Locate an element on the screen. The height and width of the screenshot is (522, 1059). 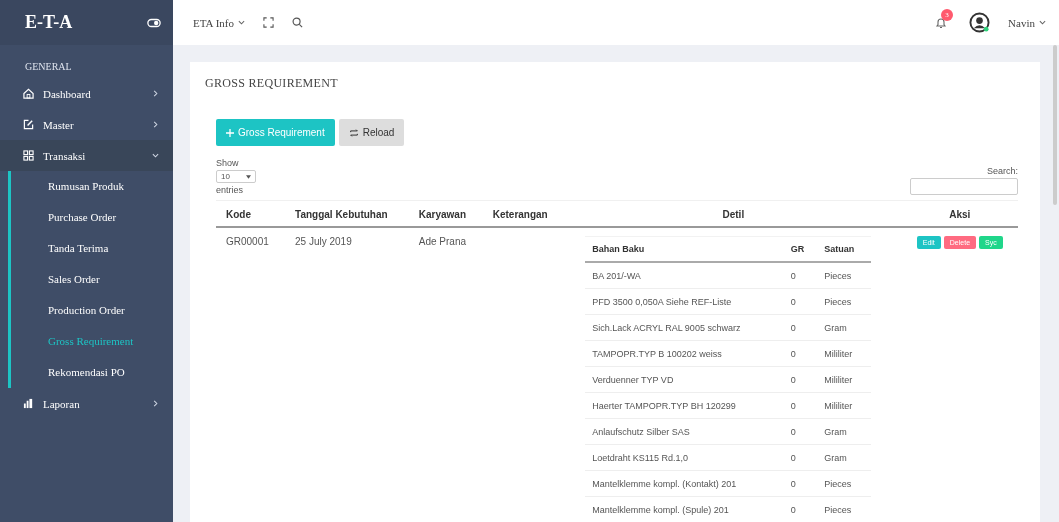
table-cell: Loetdraht KS115 Rd.1,0 is located at coordinates (684, 457).